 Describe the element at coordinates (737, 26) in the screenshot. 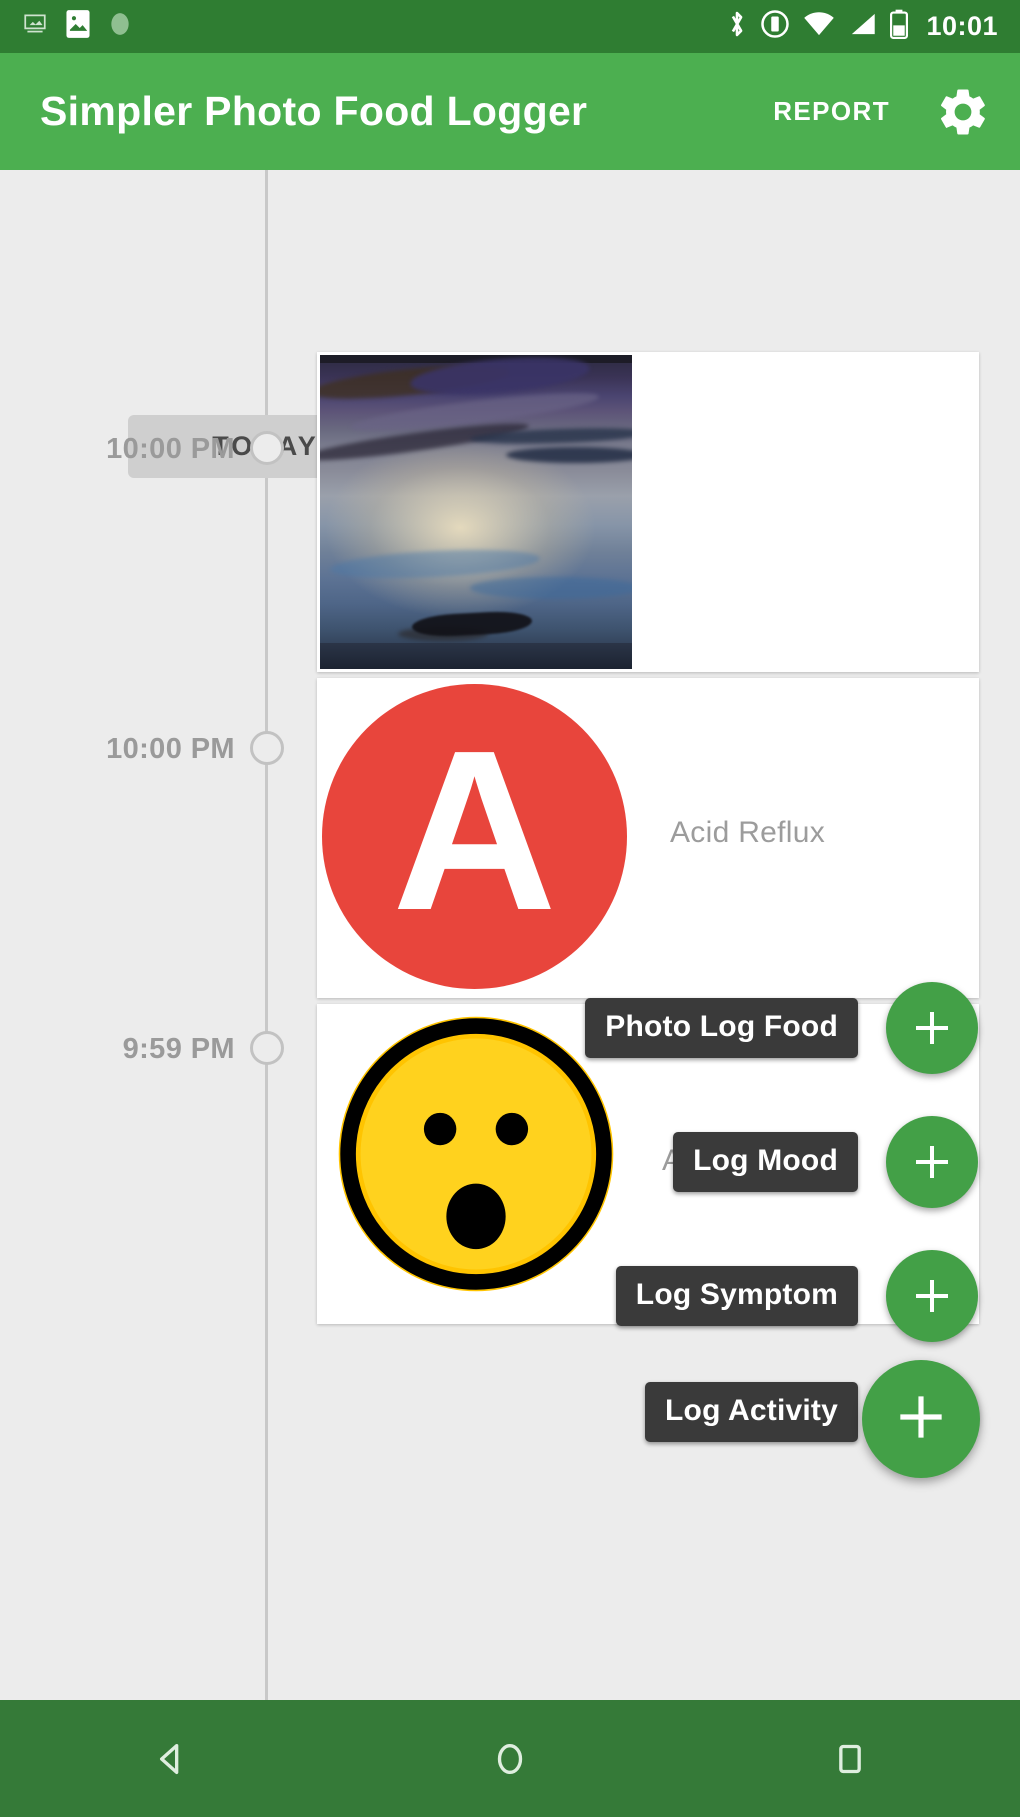

I see `bluetooth-icon` at that location.